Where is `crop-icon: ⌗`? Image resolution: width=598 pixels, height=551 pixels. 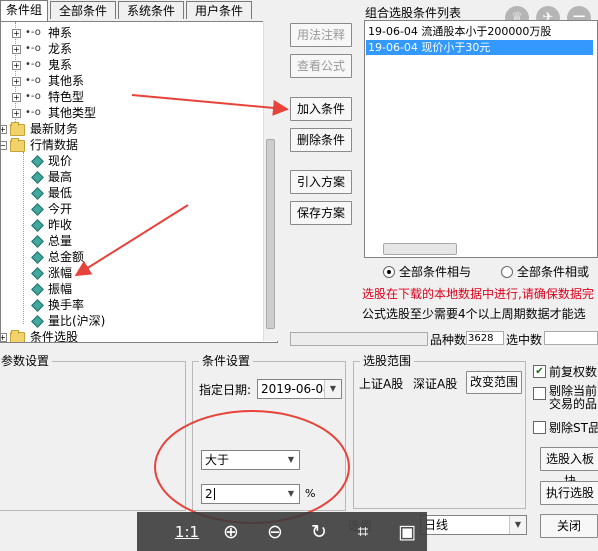
crop-icon: ⌗ is located at coordinates (363, 532).